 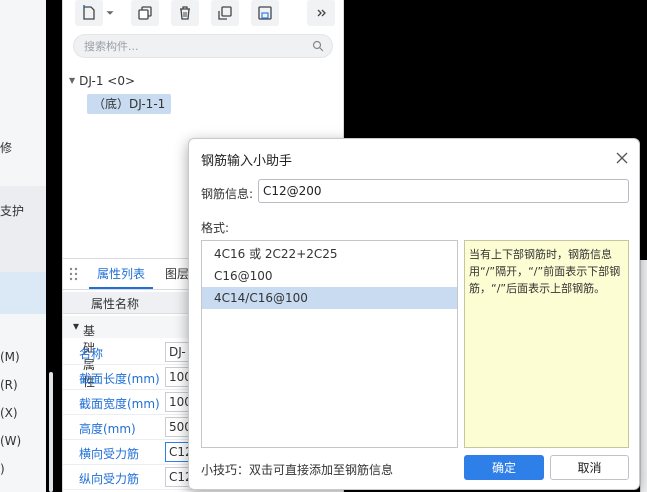 What do you see at coordinates (215, 228) in the screenshot?
I see `format-label: 格式:` at bounding box center [215, 228].